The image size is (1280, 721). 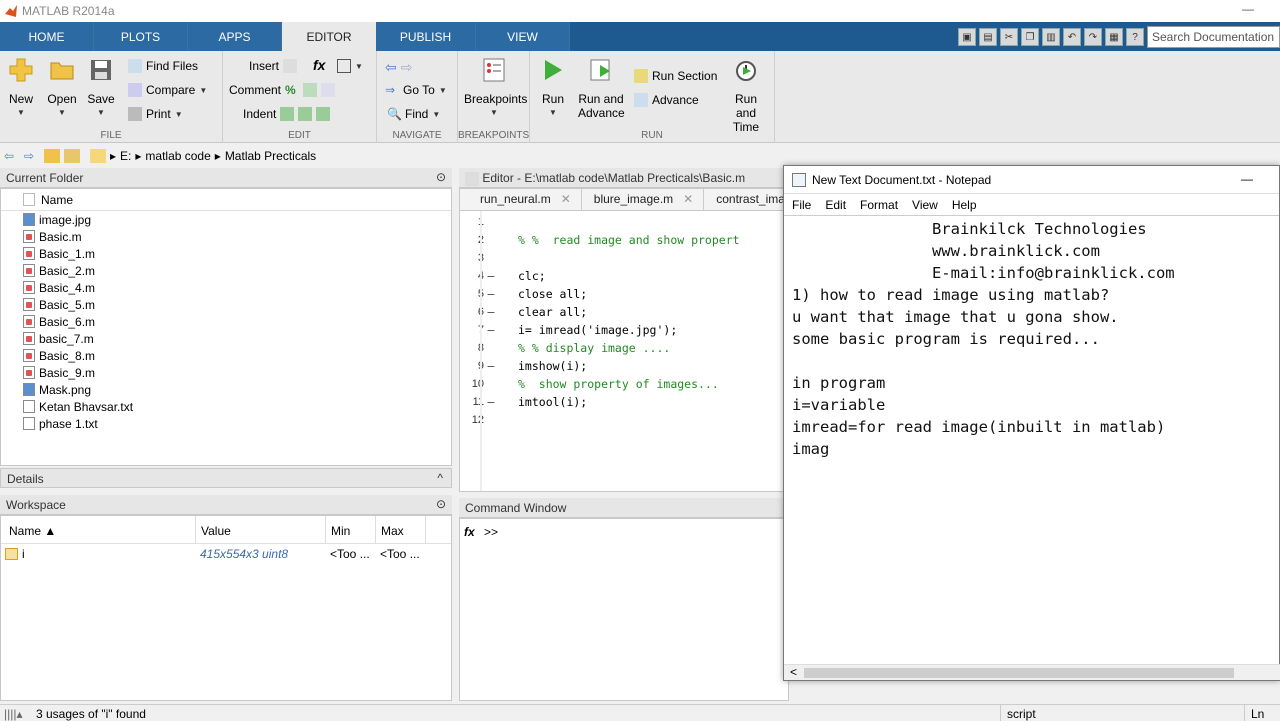 What do you see at coordinates (416, 90) in the screenshot?
I see `goto-button: ⇒ Go To ▼` at bounding box center [416, 90].